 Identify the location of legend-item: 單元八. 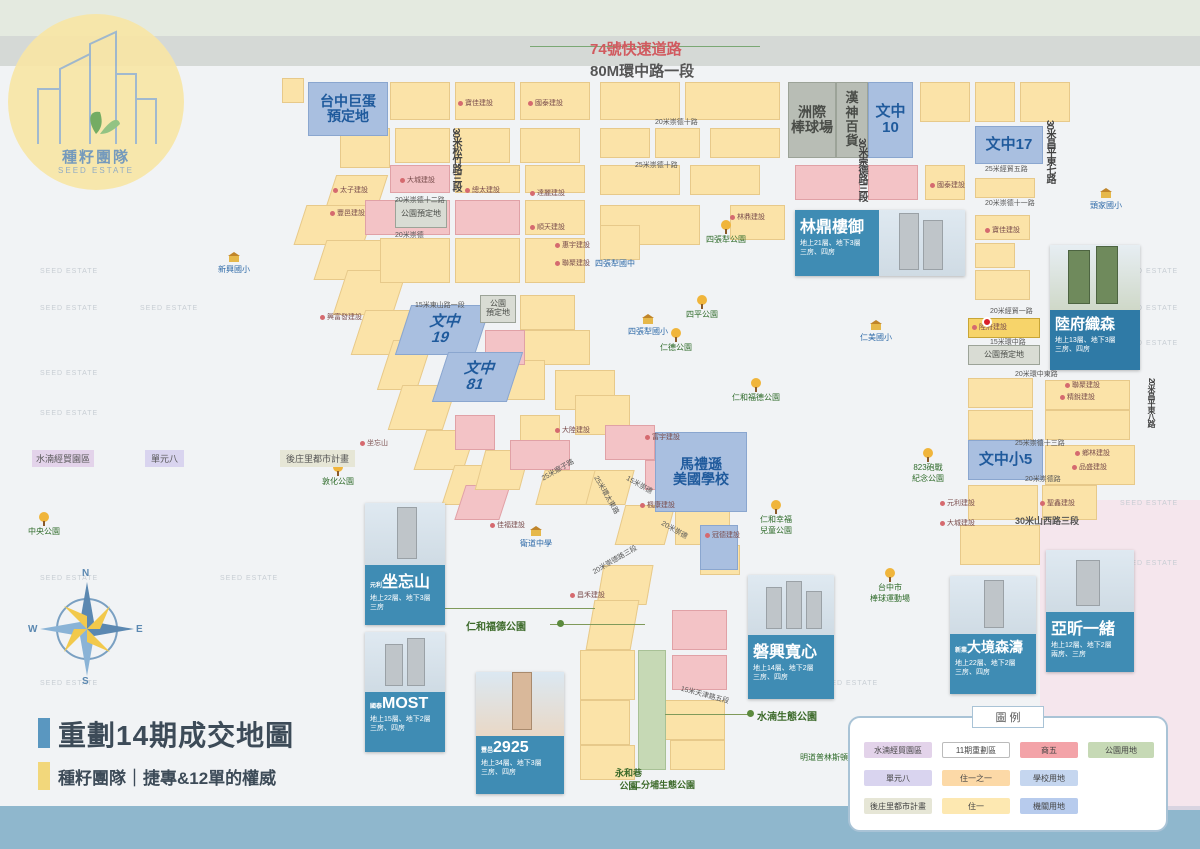
(898, 778).